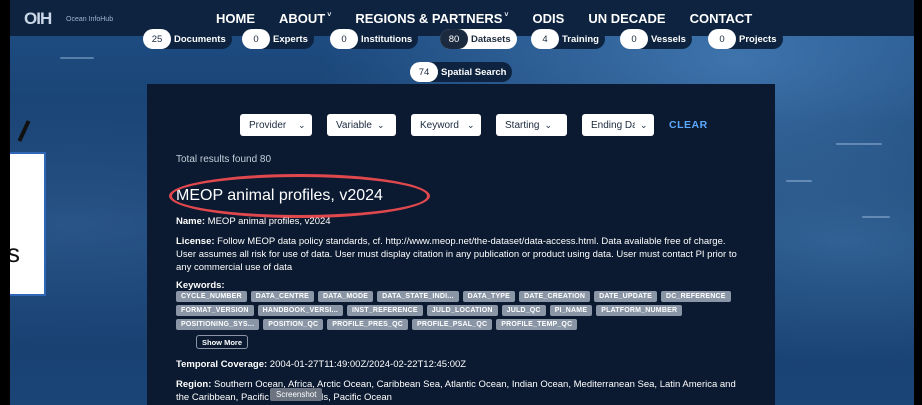 The width and height of the screenshot is (922, 405). Describe the element at coordinates (439, 125) in the screenshot. I see `filter-label: Keyword` at that location.